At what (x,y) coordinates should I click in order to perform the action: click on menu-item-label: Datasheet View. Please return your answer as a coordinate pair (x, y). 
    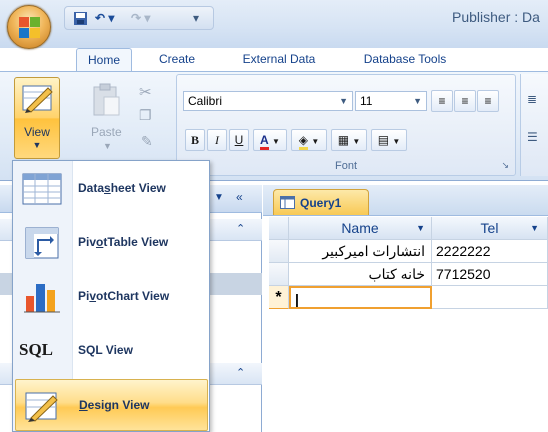
    Looking at the image, I should click on (122, 188).